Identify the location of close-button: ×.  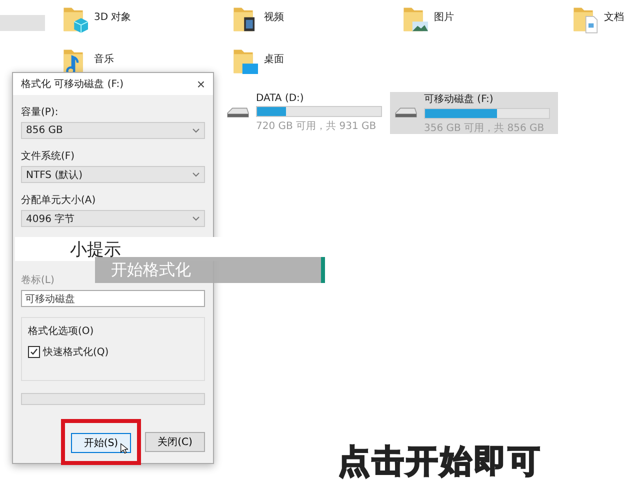
(200, 84).